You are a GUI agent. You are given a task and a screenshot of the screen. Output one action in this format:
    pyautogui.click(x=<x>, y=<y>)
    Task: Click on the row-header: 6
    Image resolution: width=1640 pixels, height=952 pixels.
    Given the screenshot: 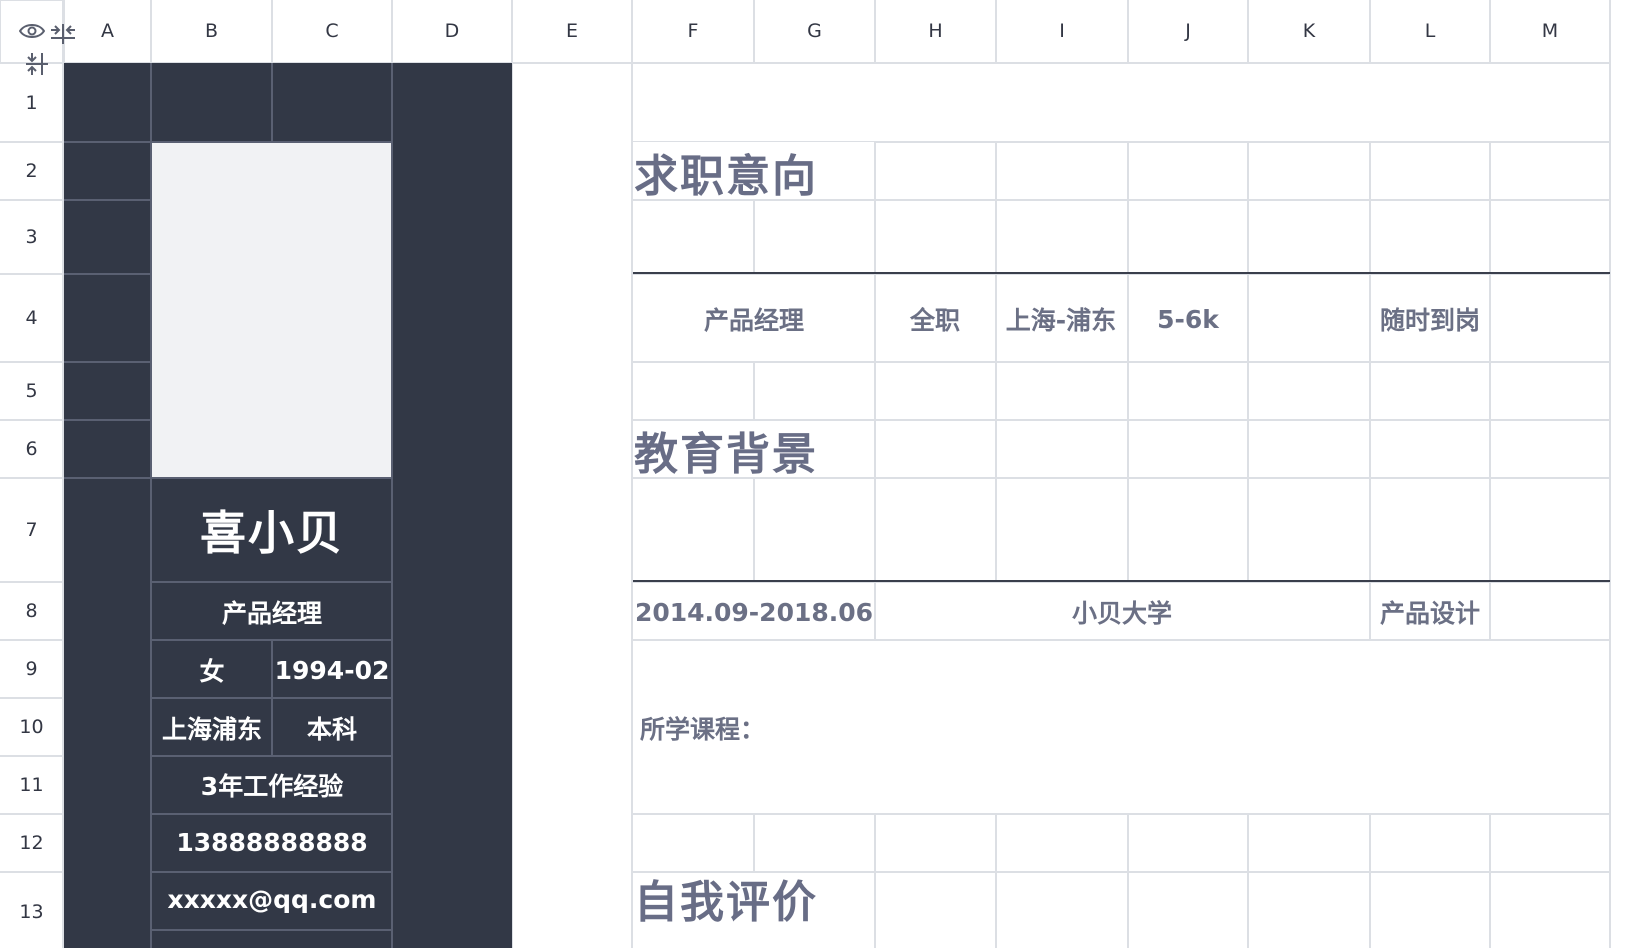 What is the action you would take?
    pyautogui.click(x=31, y=449)
    